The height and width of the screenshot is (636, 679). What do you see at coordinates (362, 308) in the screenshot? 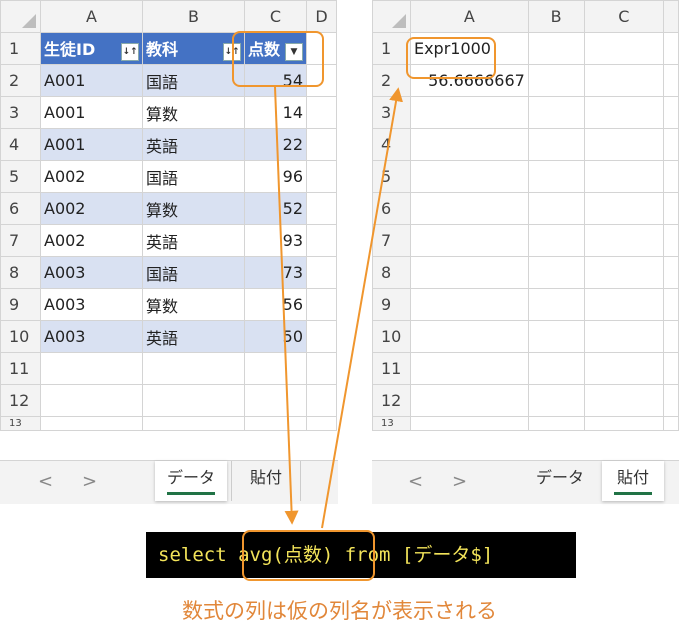
I see `arrow-from-sql-to-expr-header` at bounding box center [362, 308].